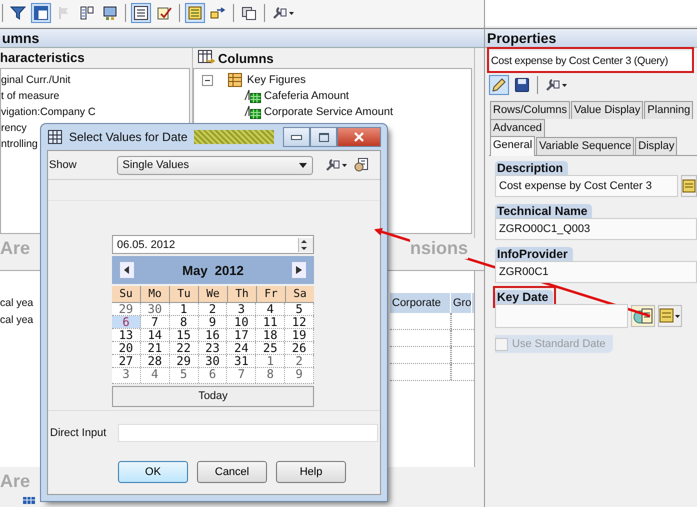 This screenshot has width=697, height=507. Describe the element at coordinates (305, 245) in the screenshot. I see `spin-buttons` at that location.